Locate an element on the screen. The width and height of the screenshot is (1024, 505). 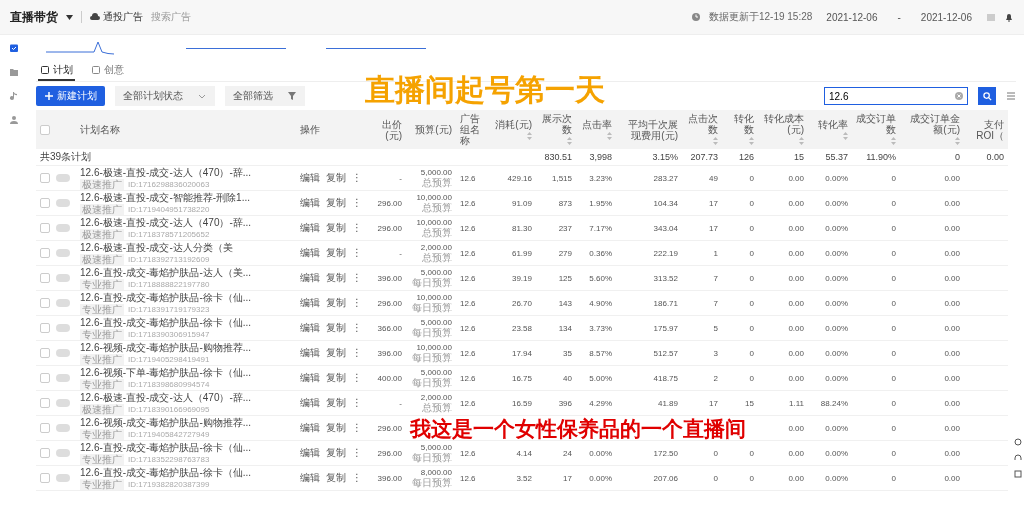
select-all-checkbox is located at coordinates (45, 130).